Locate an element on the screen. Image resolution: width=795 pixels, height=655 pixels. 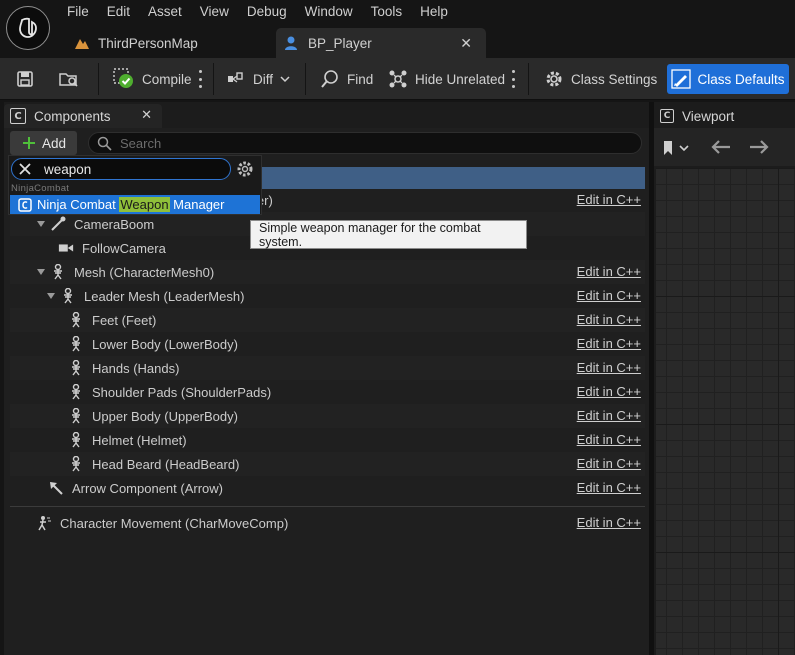
tree-row-upperbody: Upper Body (UpperBody) Edit in C++ is located at coordinates (327, 416).